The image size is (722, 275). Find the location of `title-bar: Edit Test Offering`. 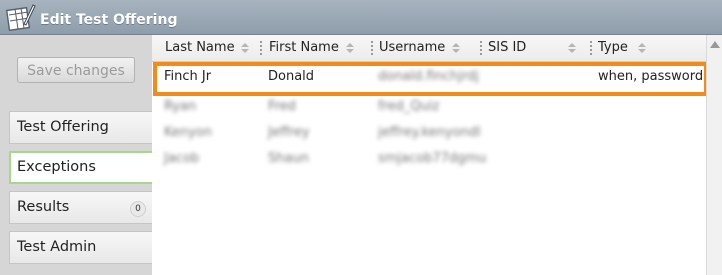

title-bar: Edit Test Offering is located at coordinates (361, 17).